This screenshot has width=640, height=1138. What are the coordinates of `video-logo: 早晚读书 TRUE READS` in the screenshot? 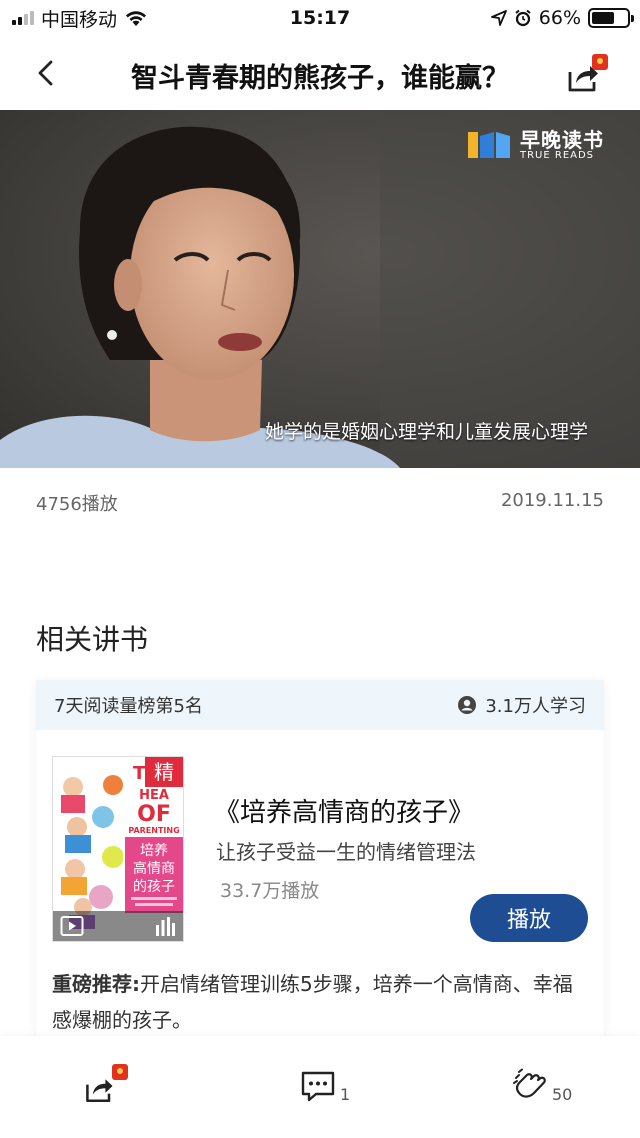 It's located at (535, 145).